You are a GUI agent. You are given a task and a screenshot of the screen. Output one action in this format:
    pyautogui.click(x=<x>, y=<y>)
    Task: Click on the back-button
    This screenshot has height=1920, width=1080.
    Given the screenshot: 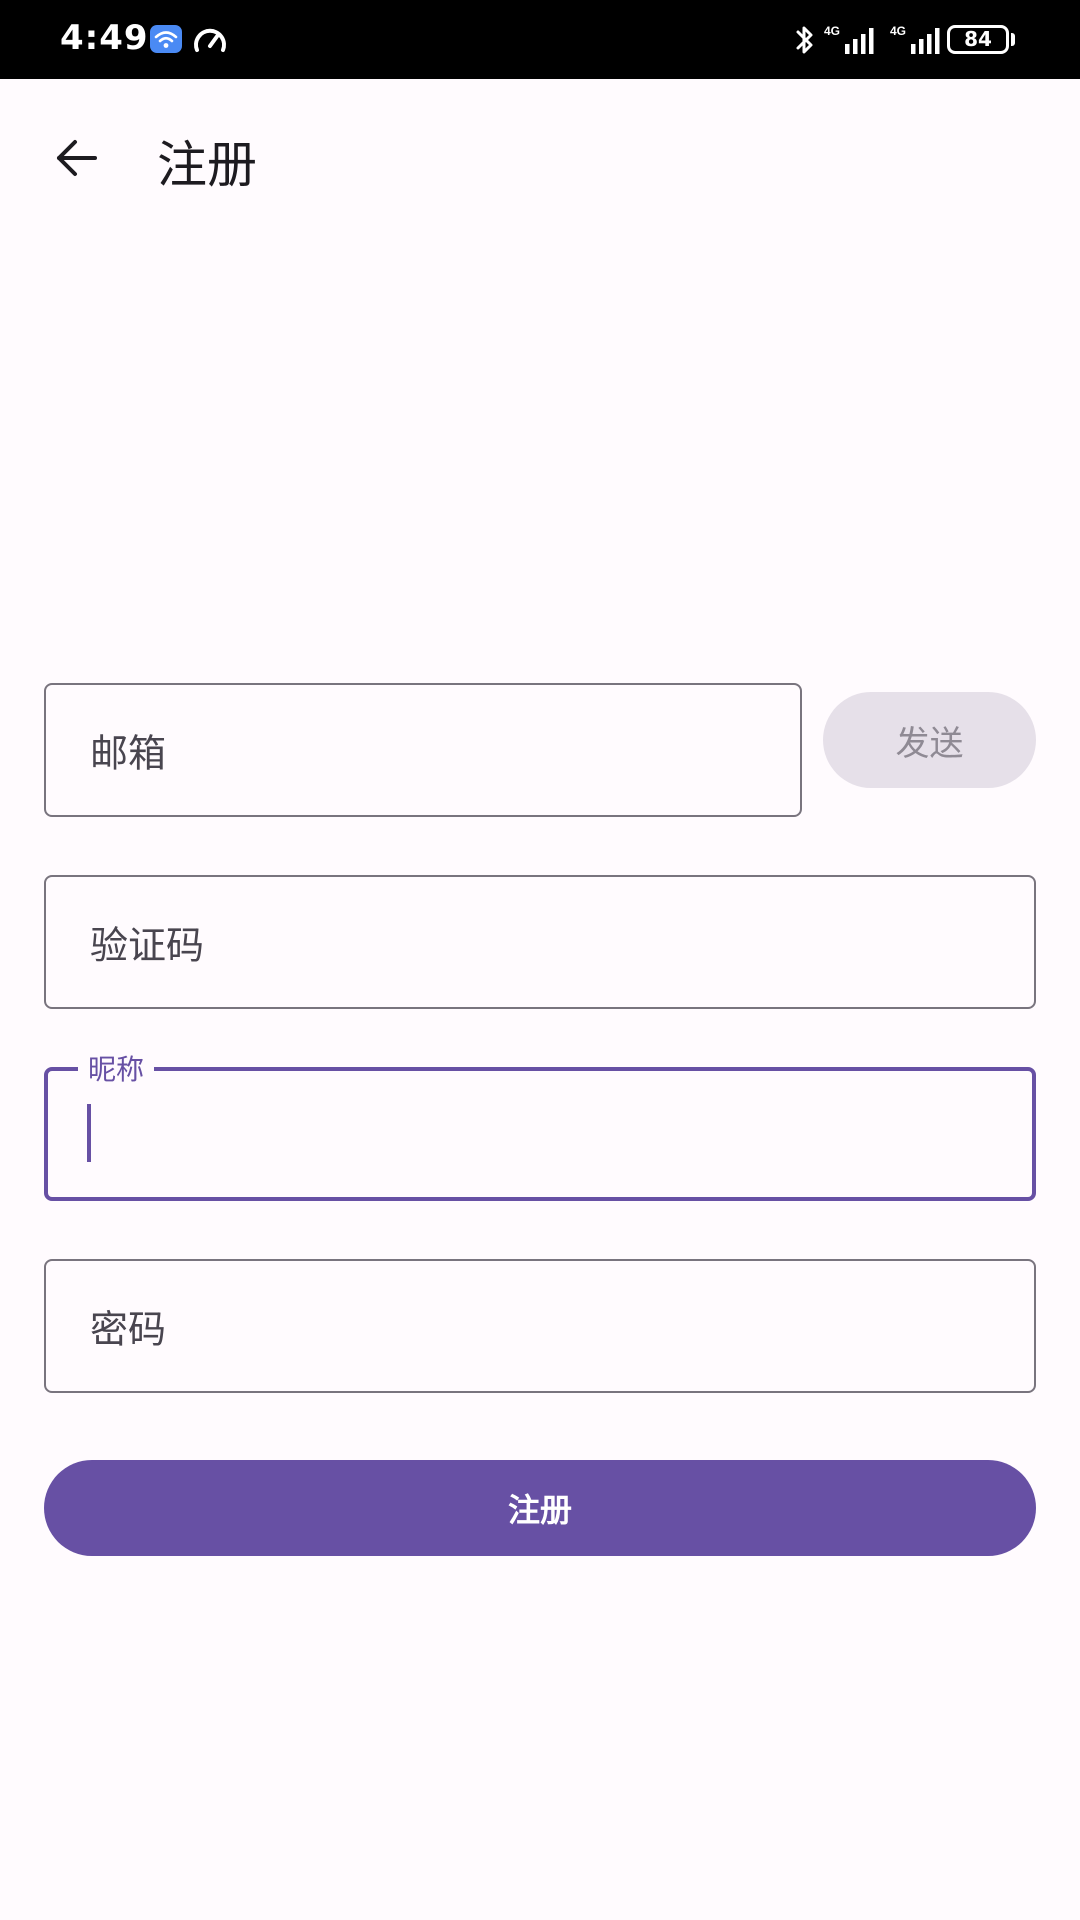 What is the action you would take?
    pyautogui.click(x=76, y=158)
    